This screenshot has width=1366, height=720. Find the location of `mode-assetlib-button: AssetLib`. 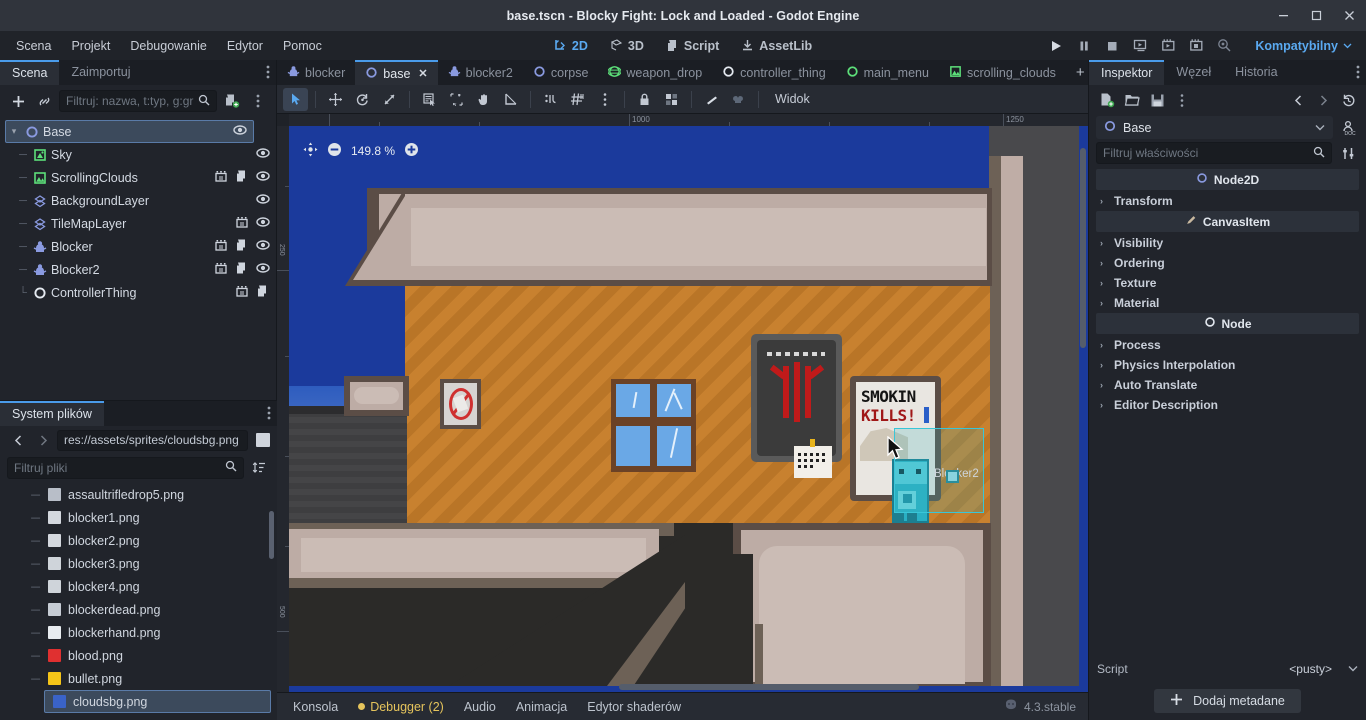

mode-assetlib-button: AssetLib is located at coordinates (776, 46).